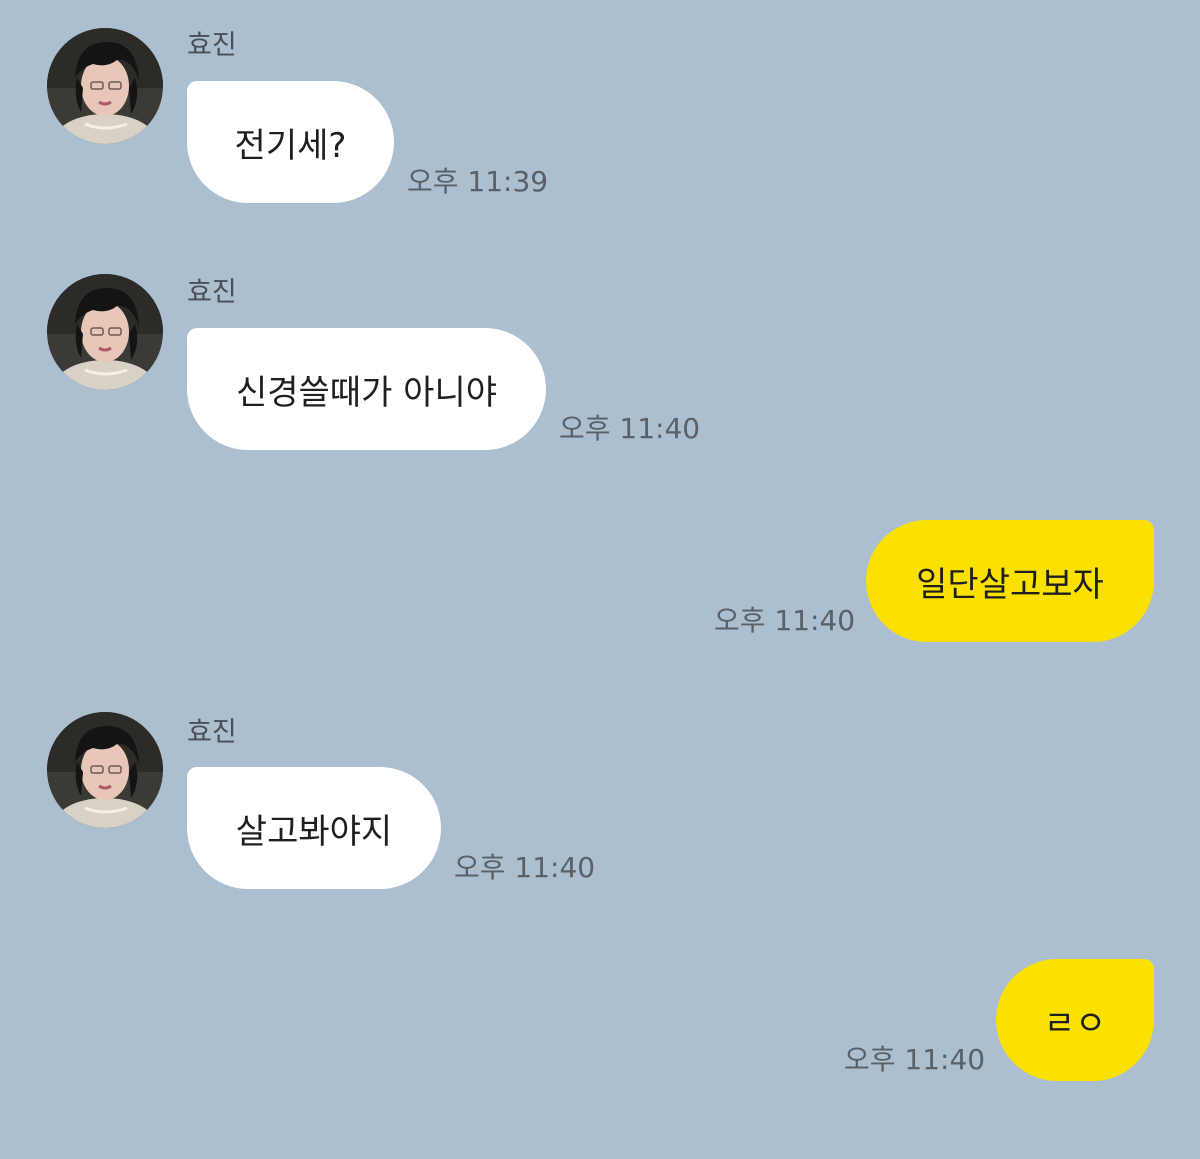 The image size is (1200, 1159). I want to click on incoming-message-bubble: 신경쓸때가 아니야, so click(366, 389).